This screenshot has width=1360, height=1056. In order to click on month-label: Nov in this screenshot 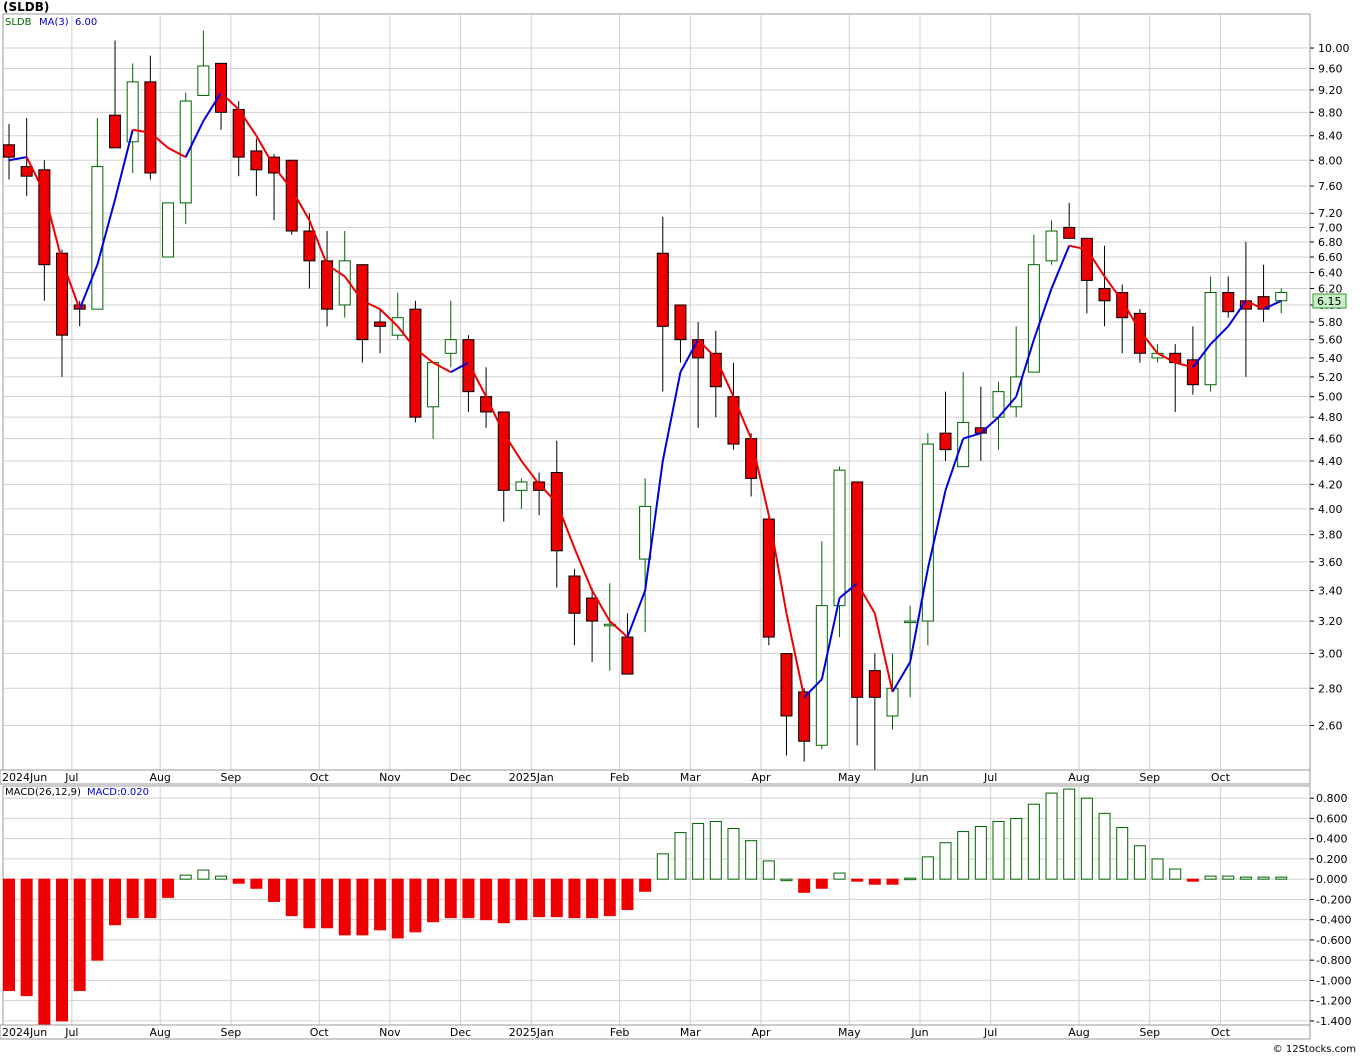, I will do `click(390, 1032)`.